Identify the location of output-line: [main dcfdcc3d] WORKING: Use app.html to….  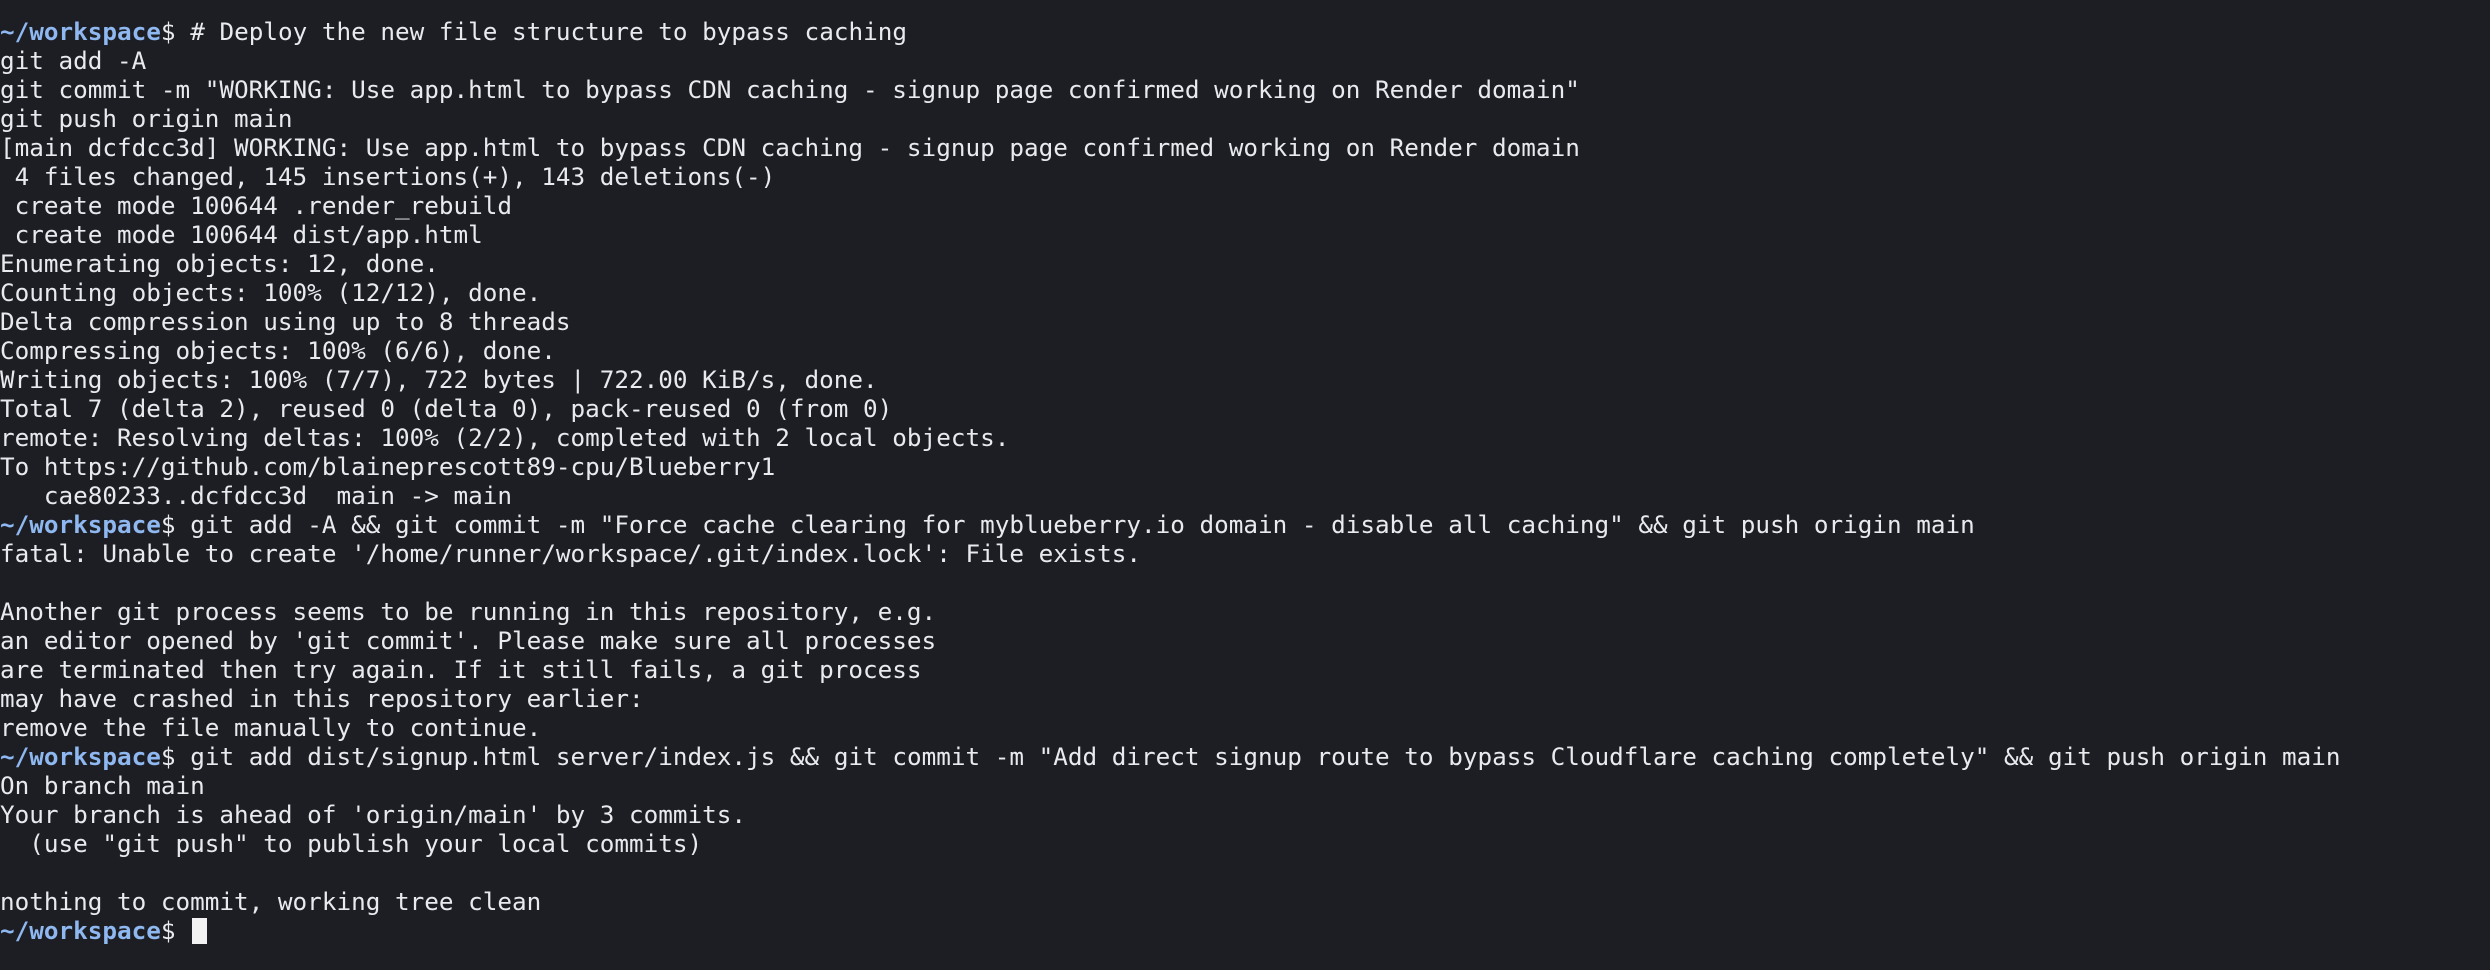
(790, 147).